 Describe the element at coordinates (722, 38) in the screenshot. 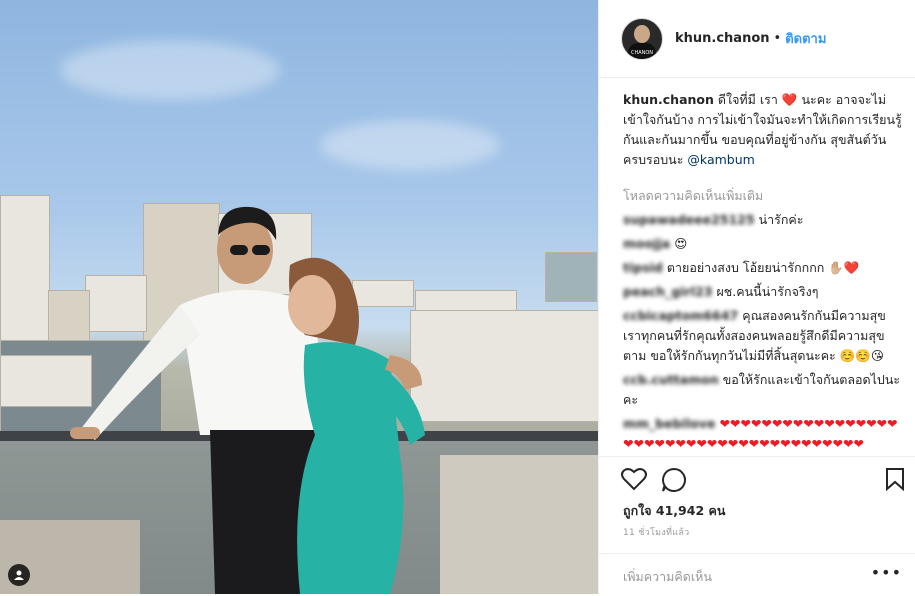

I see `username-link: khun.chanon` at that location.